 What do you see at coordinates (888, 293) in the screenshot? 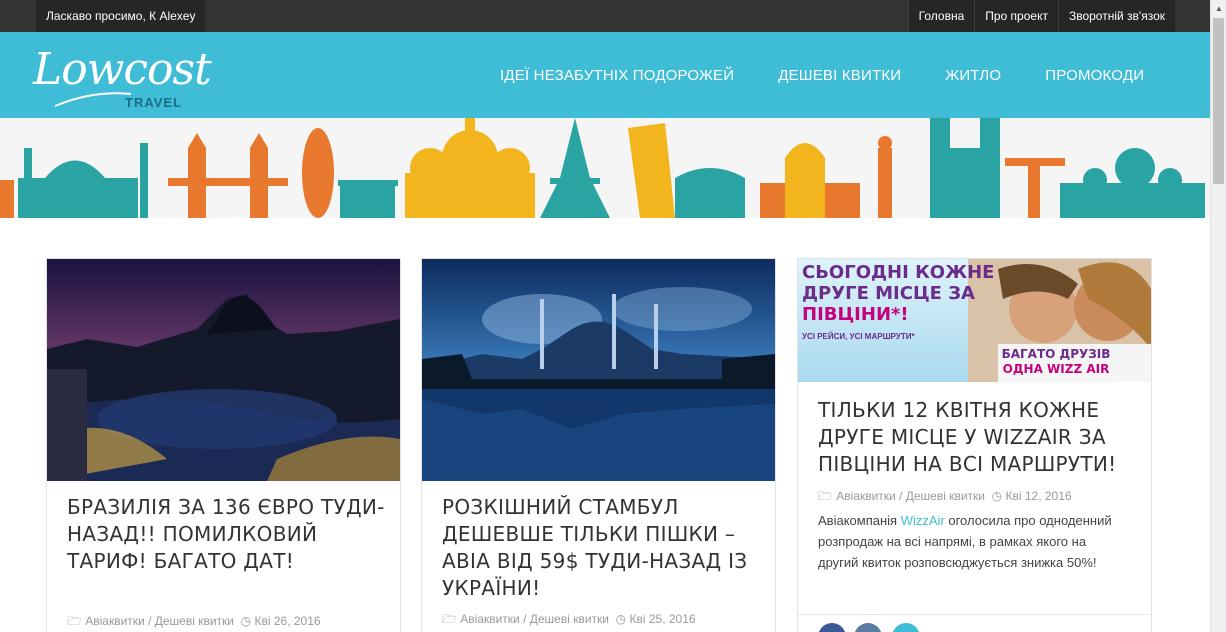
I see `ad-headline-line-2: ДРУГЕ МІСЦЕ ЗА` at bounding box center [888, 293].